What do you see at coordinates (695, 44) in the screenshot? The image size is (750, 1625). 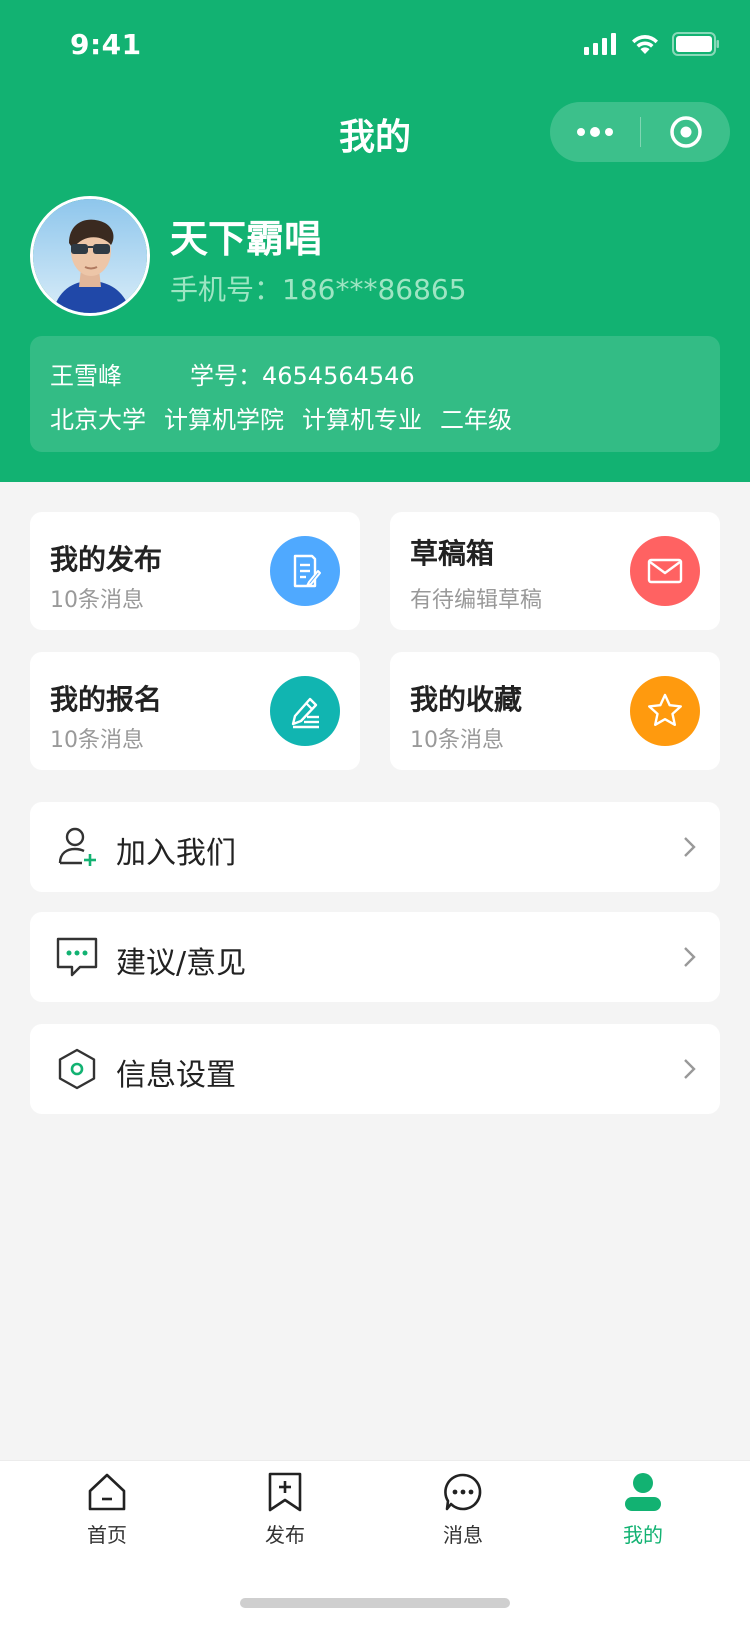 I see `battery-icon` at bounding box center [695, 44].